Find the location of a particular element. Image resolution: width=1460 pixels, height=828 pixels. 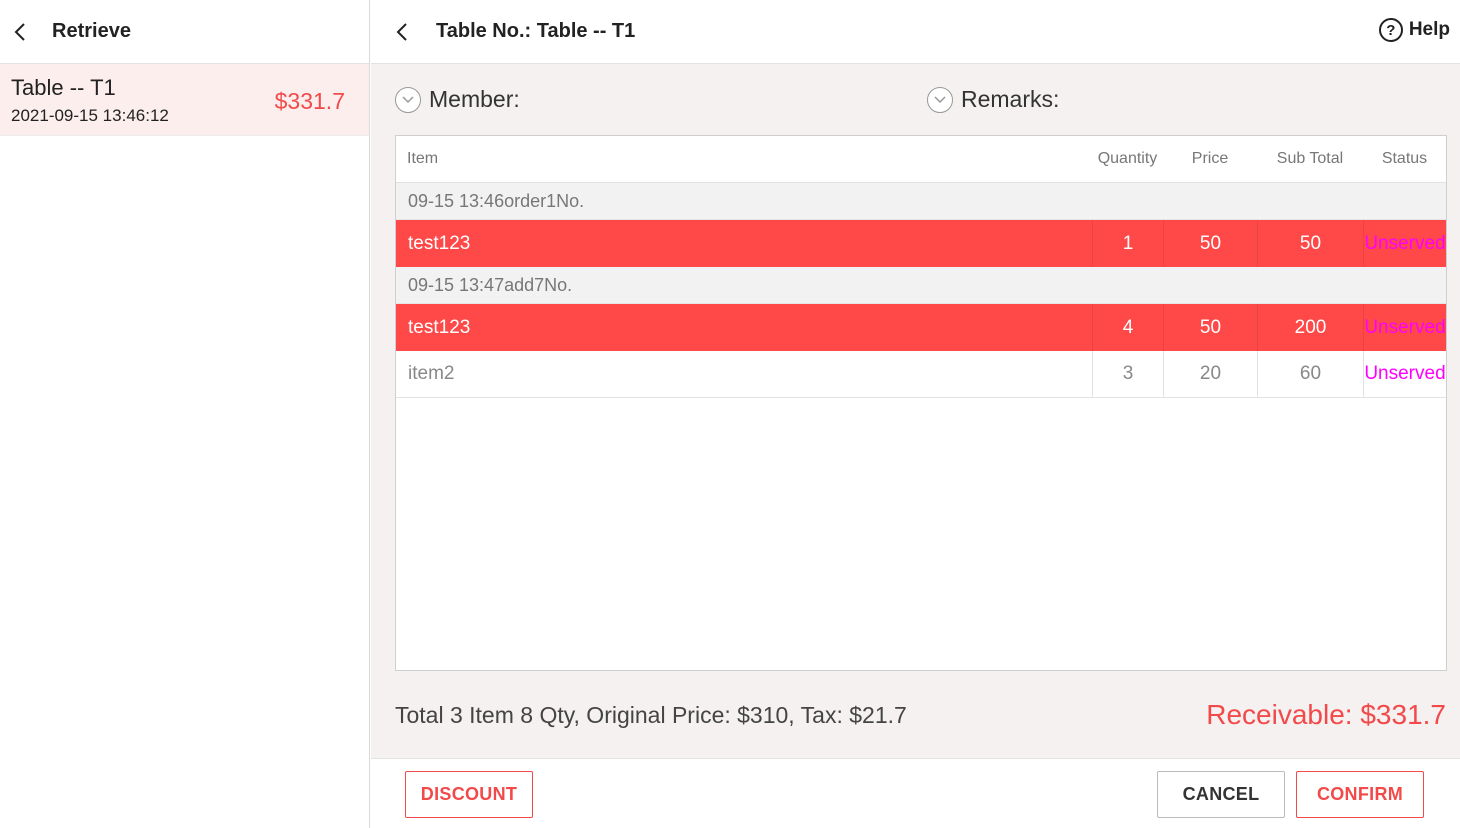

column-header-subtotal: Sub Total is located at coordinates (1310, 158).